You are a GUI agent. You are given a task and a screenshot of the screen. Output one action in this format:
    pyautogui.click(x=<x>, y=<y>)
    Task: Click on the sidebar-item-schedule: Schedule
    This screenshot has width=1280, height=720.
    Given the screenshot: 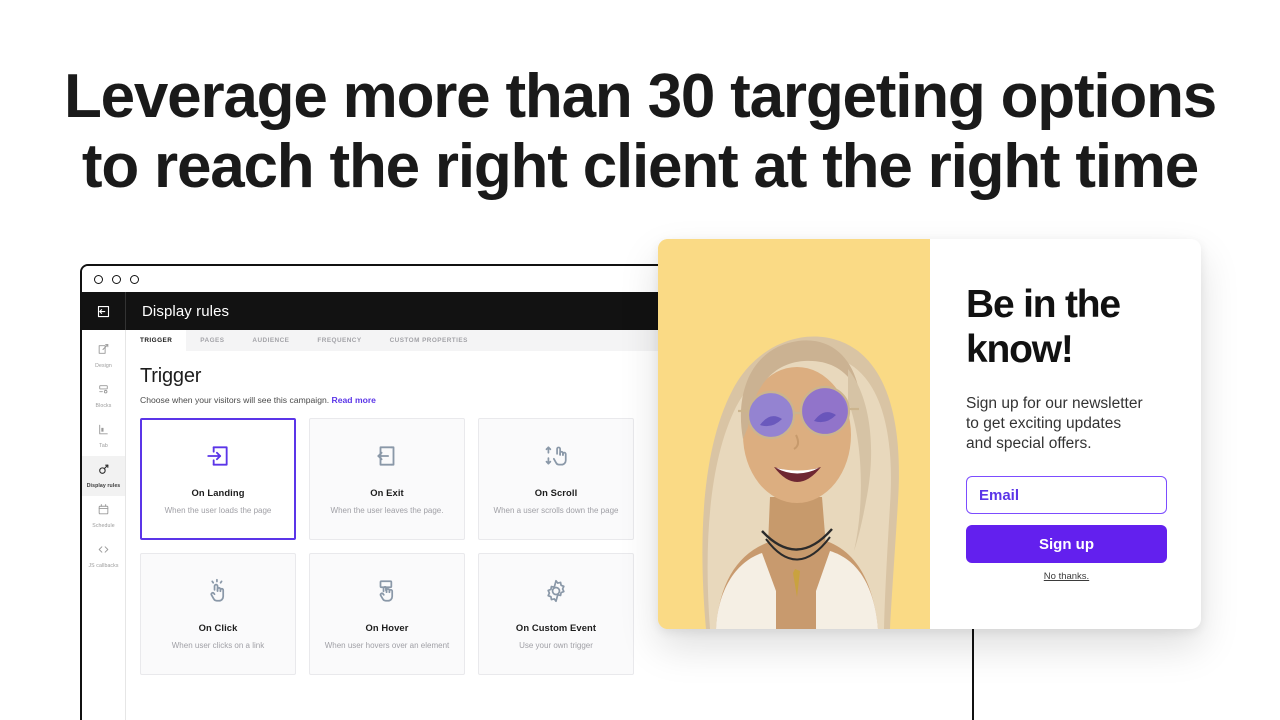 What is the action you would take?
    pyautogui.click(x=103, y=516)
    